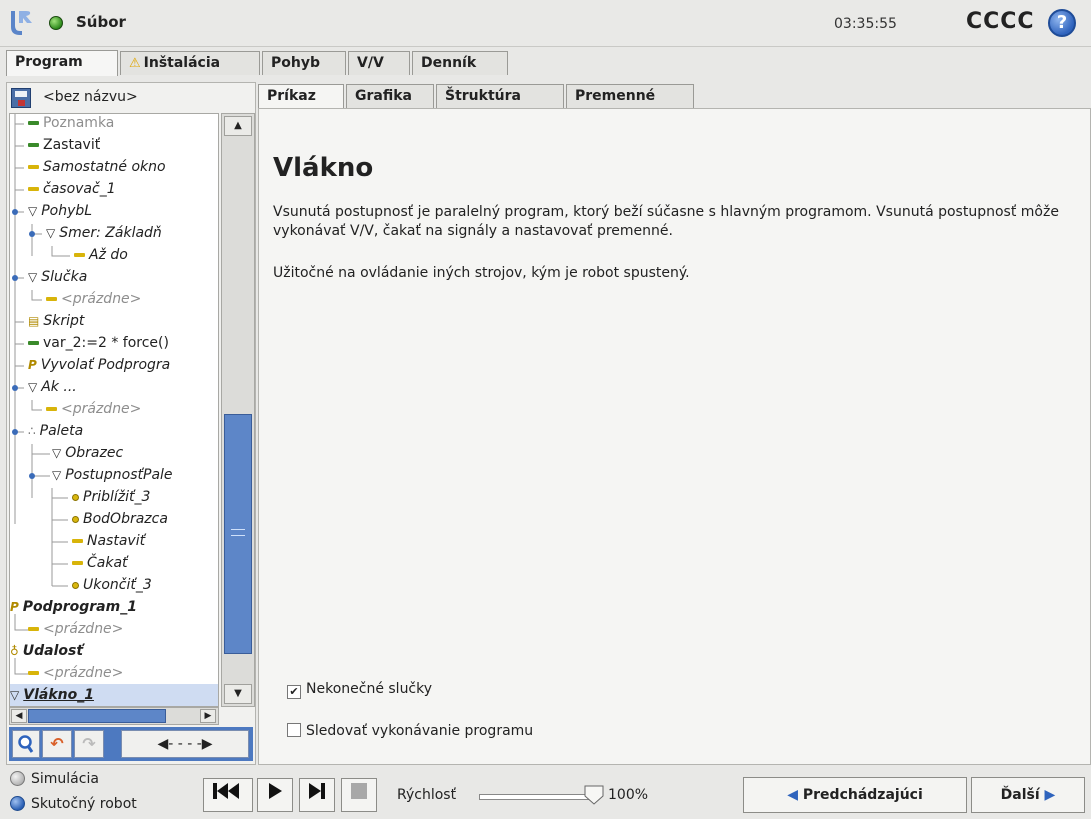 This screenshot has width=1091, height=819. Describe the element at coordinates (57, 744) in the screenshot. I see `undo-icon: ↶` at that location.